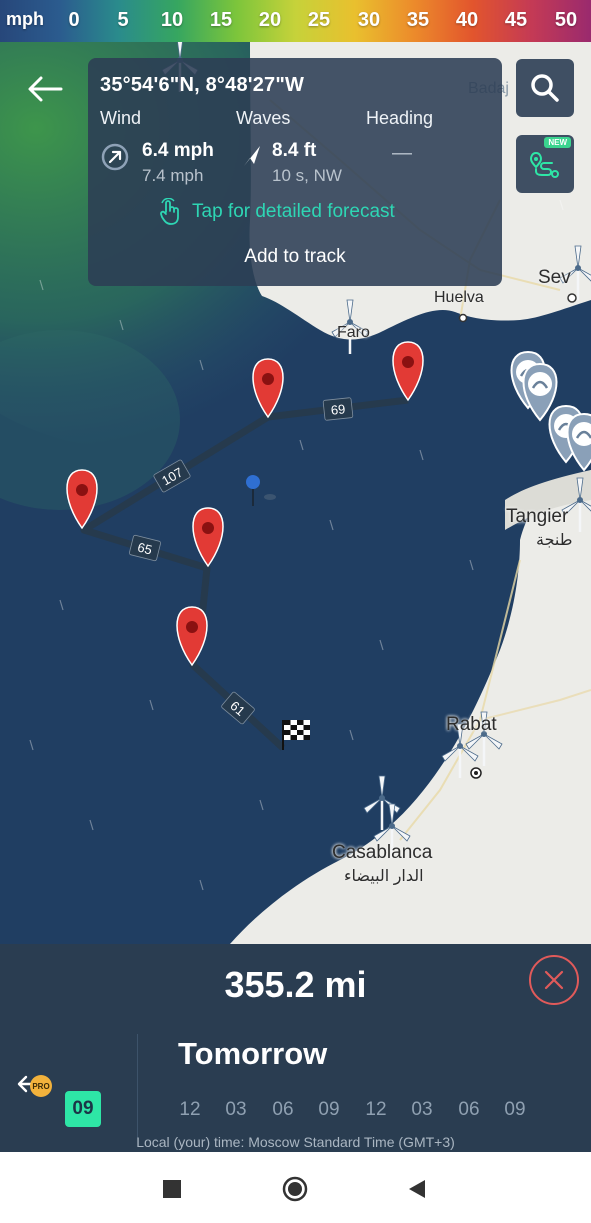 Image resolution: width=591 pixels, height=1223 pixels. What do you see at coordinates (307, 175) in the screenshot?
I see `wave-period-direction: 10 s, NW` at bounding box center [307, 175].